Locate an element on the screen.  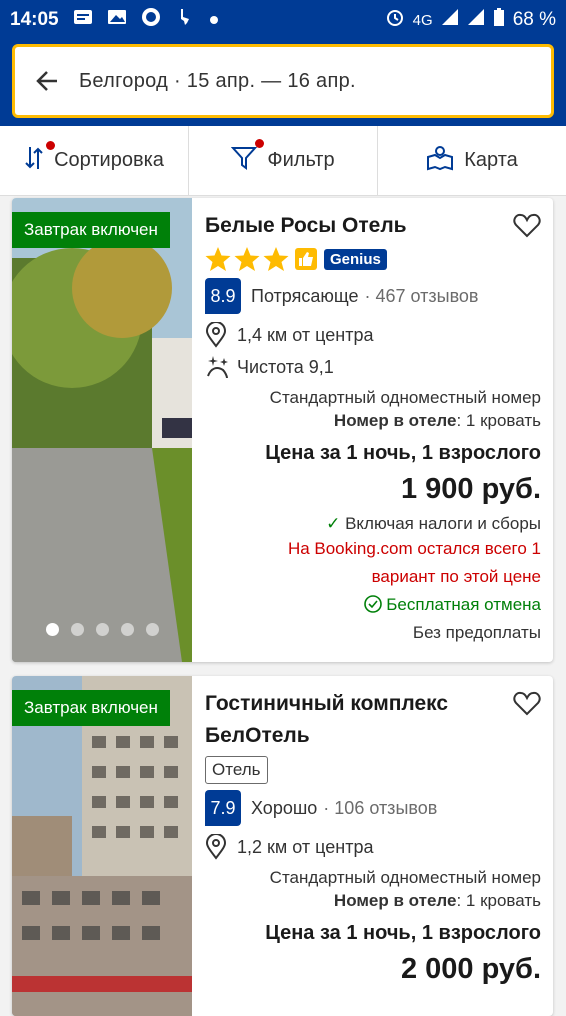
battery-icon is located at coordinates (499, 20).